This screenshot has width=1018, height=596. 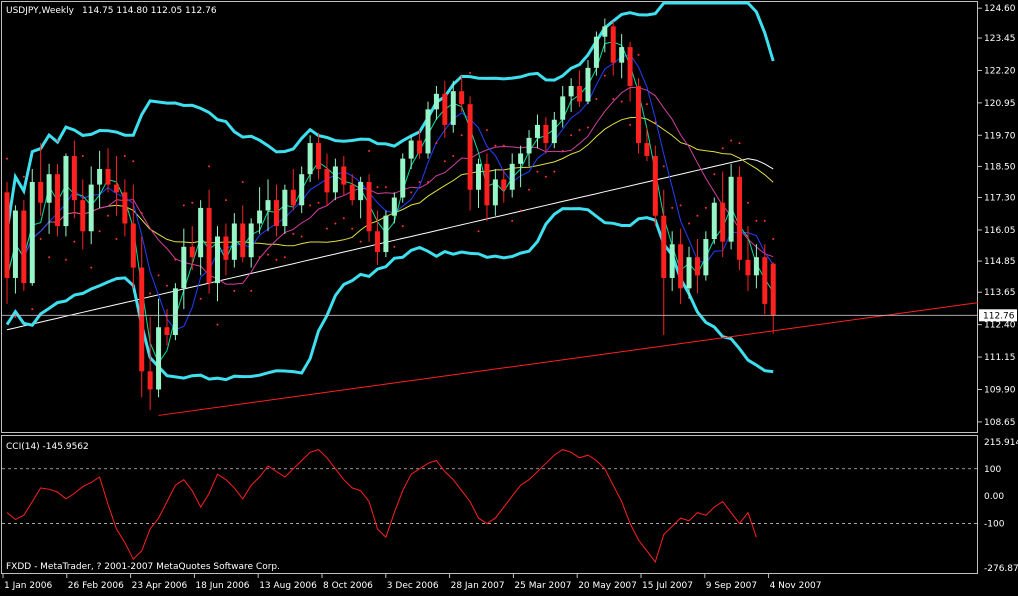 What do you see at coordinates (667, 586) in the screenshot?
I see `time-tick-label: 15 Jul 2007` at bounding box center [667, 586].